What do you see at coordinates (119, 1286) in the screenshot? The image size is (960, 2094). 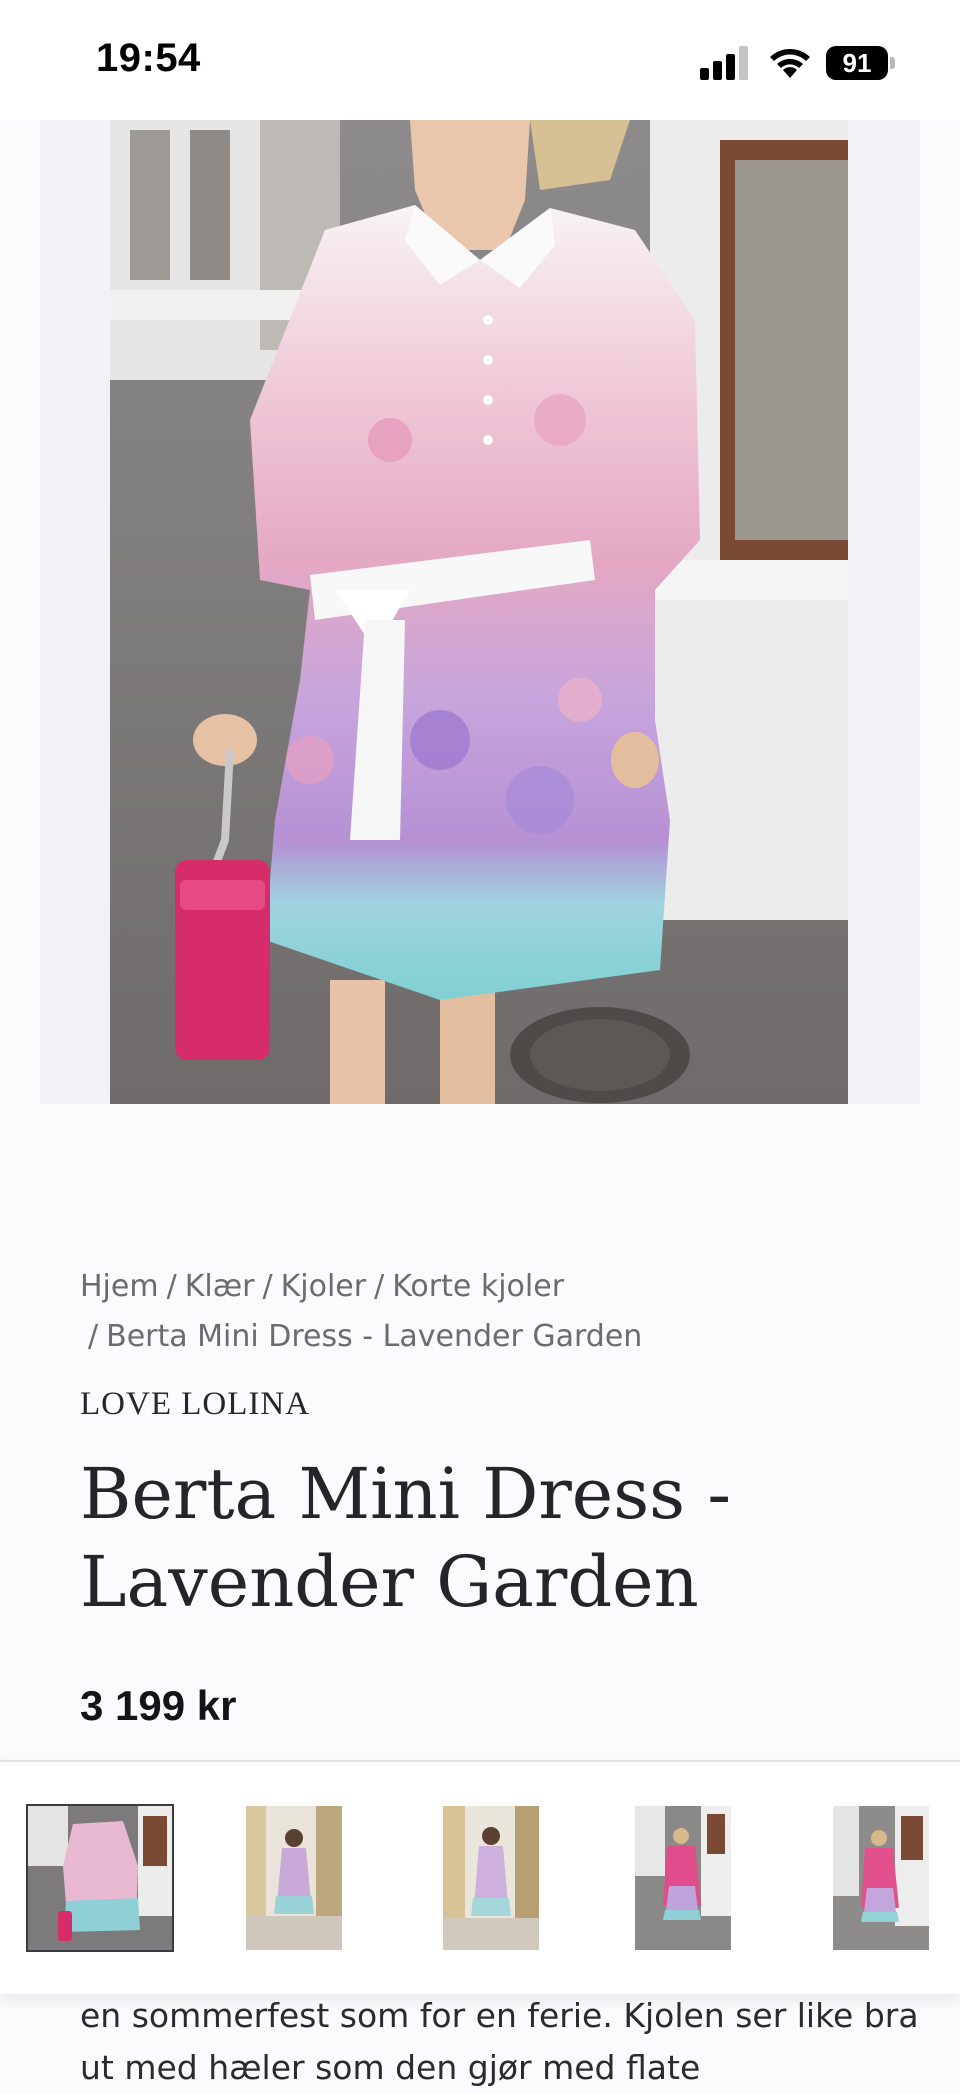 I see `breadcrumb-link-home: Hjem` at bounding box center [119, 1286].